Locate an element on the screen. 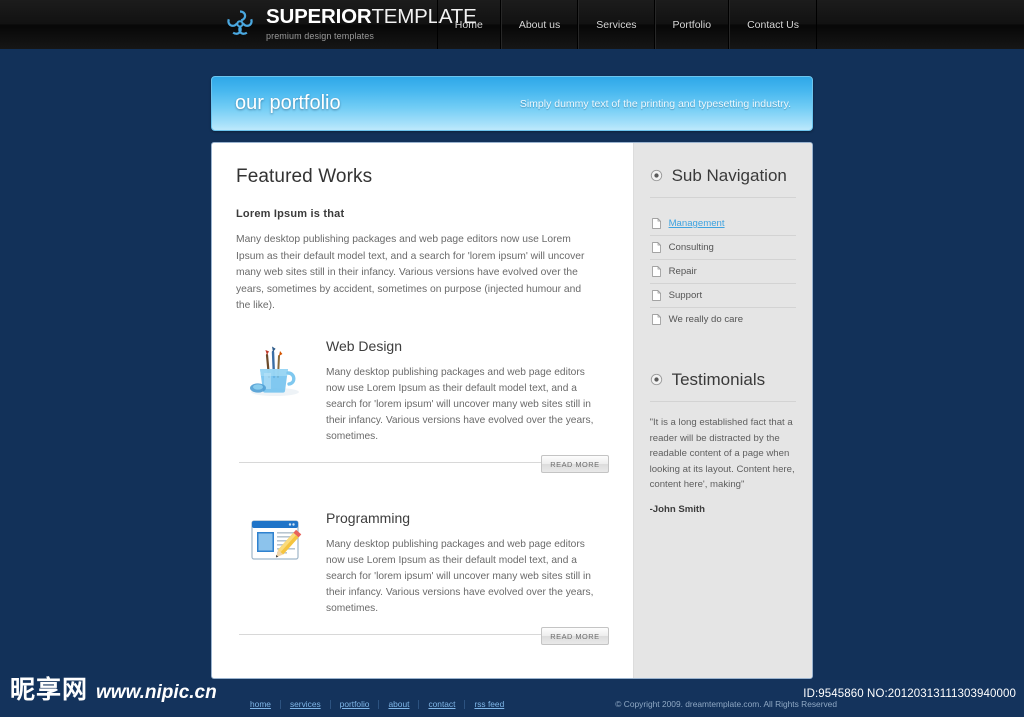  footer-link-contact: contact is located at coordinates (441, 704).